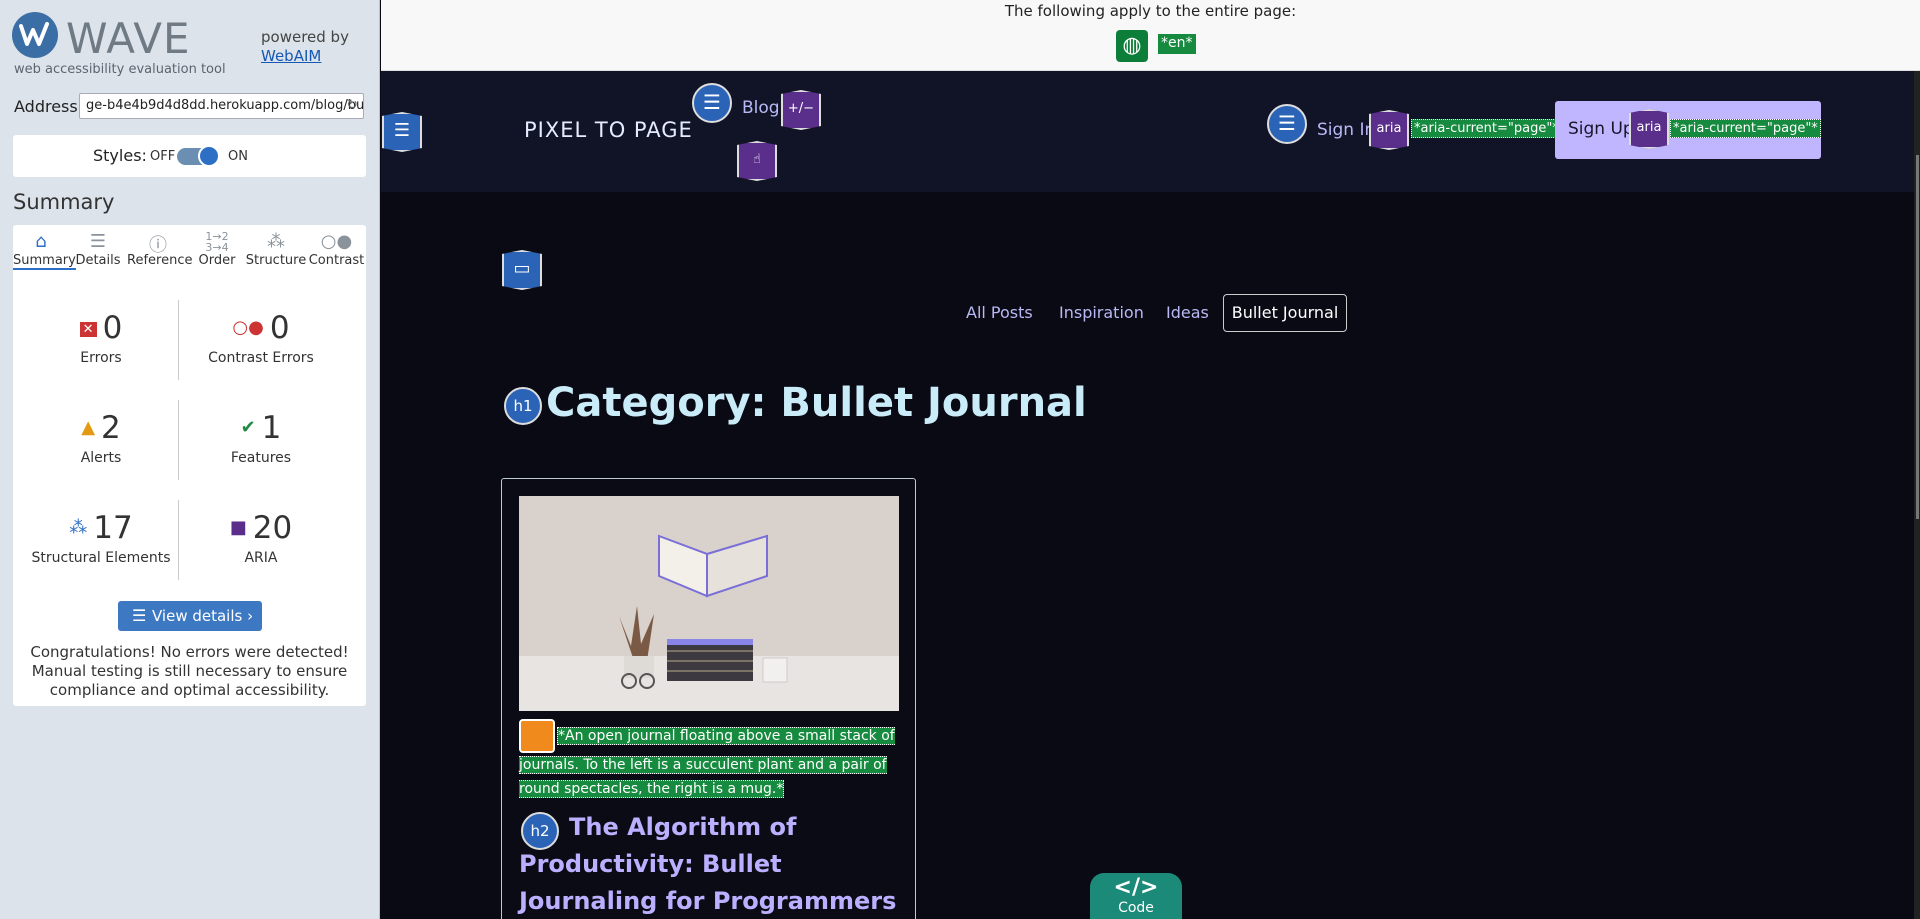  What do you see at coordinates (352, 105) in the screenshot?
I see `reload-icon: ↻` at bounding box center [352, 105].